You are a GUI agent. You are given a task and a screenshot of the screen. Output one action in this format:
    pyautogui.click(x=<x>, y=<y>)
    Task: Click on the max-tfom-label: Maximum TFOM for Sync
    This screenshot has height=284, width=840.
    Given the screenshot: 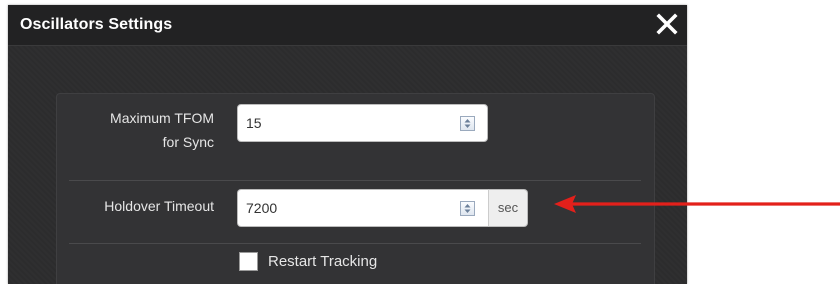 What is the action you would take?
    pyautogui.click(x=141, y=130)
    